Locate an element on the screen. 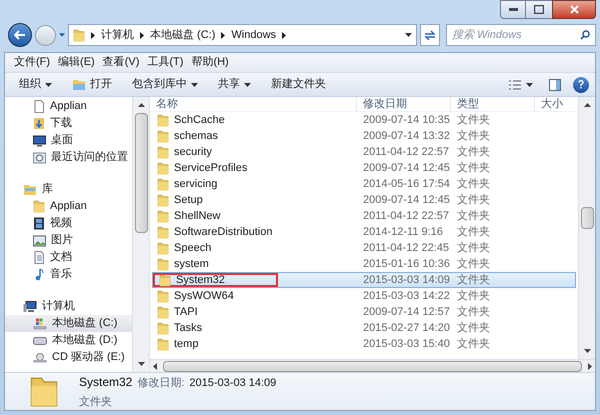 This screenshot has height=415, width=600. file-row: SysWOW64 2015-03-03 14:22 文件夹 is located at coordinates (364, 296).